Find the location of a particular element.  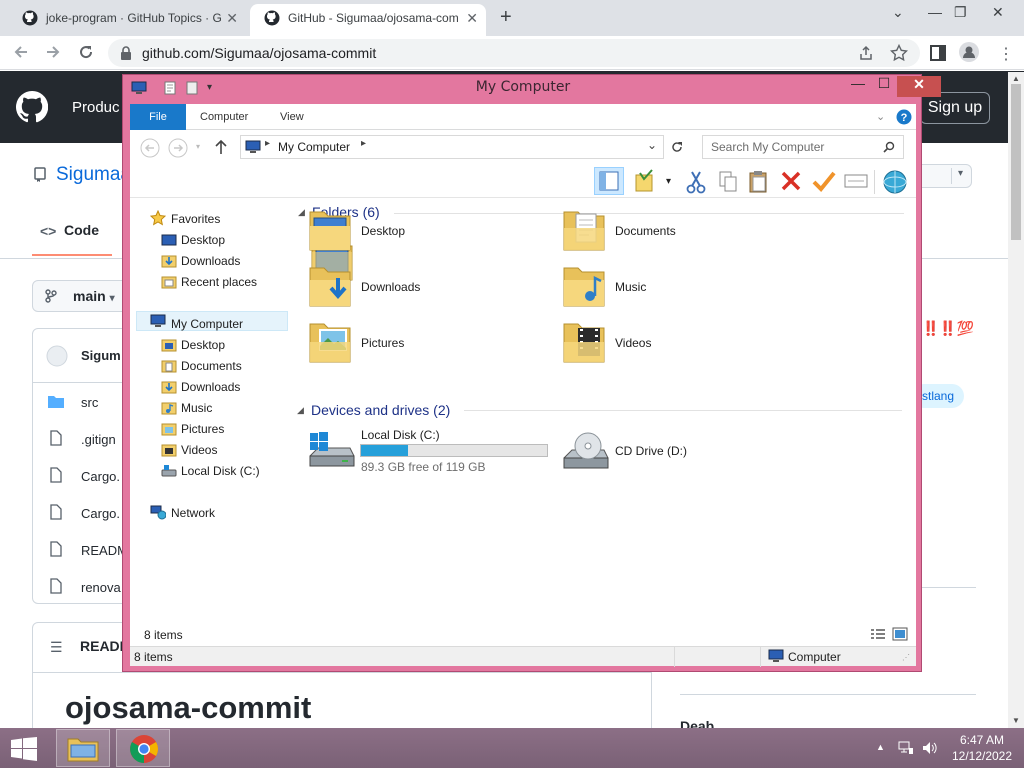

paste-icon is located at coordinates (759, 182).